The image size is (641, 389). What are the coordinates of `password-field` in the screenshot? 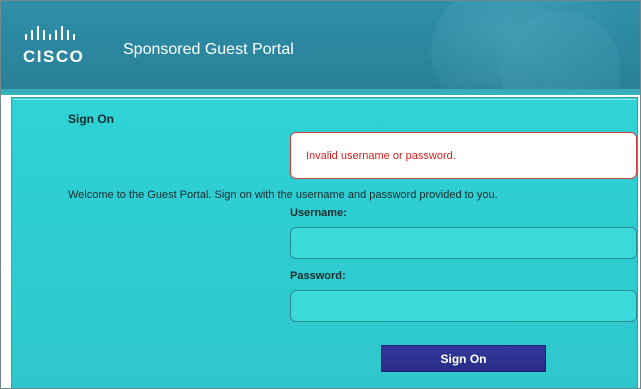 It's located at (463, 306).